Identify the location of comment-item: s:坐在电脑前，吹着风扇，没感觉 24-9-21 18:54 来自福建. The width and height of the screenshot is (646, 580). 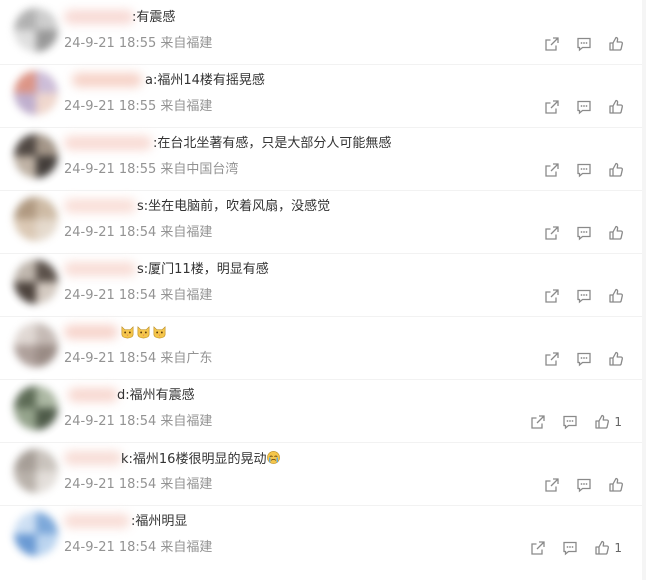
(323, 222).